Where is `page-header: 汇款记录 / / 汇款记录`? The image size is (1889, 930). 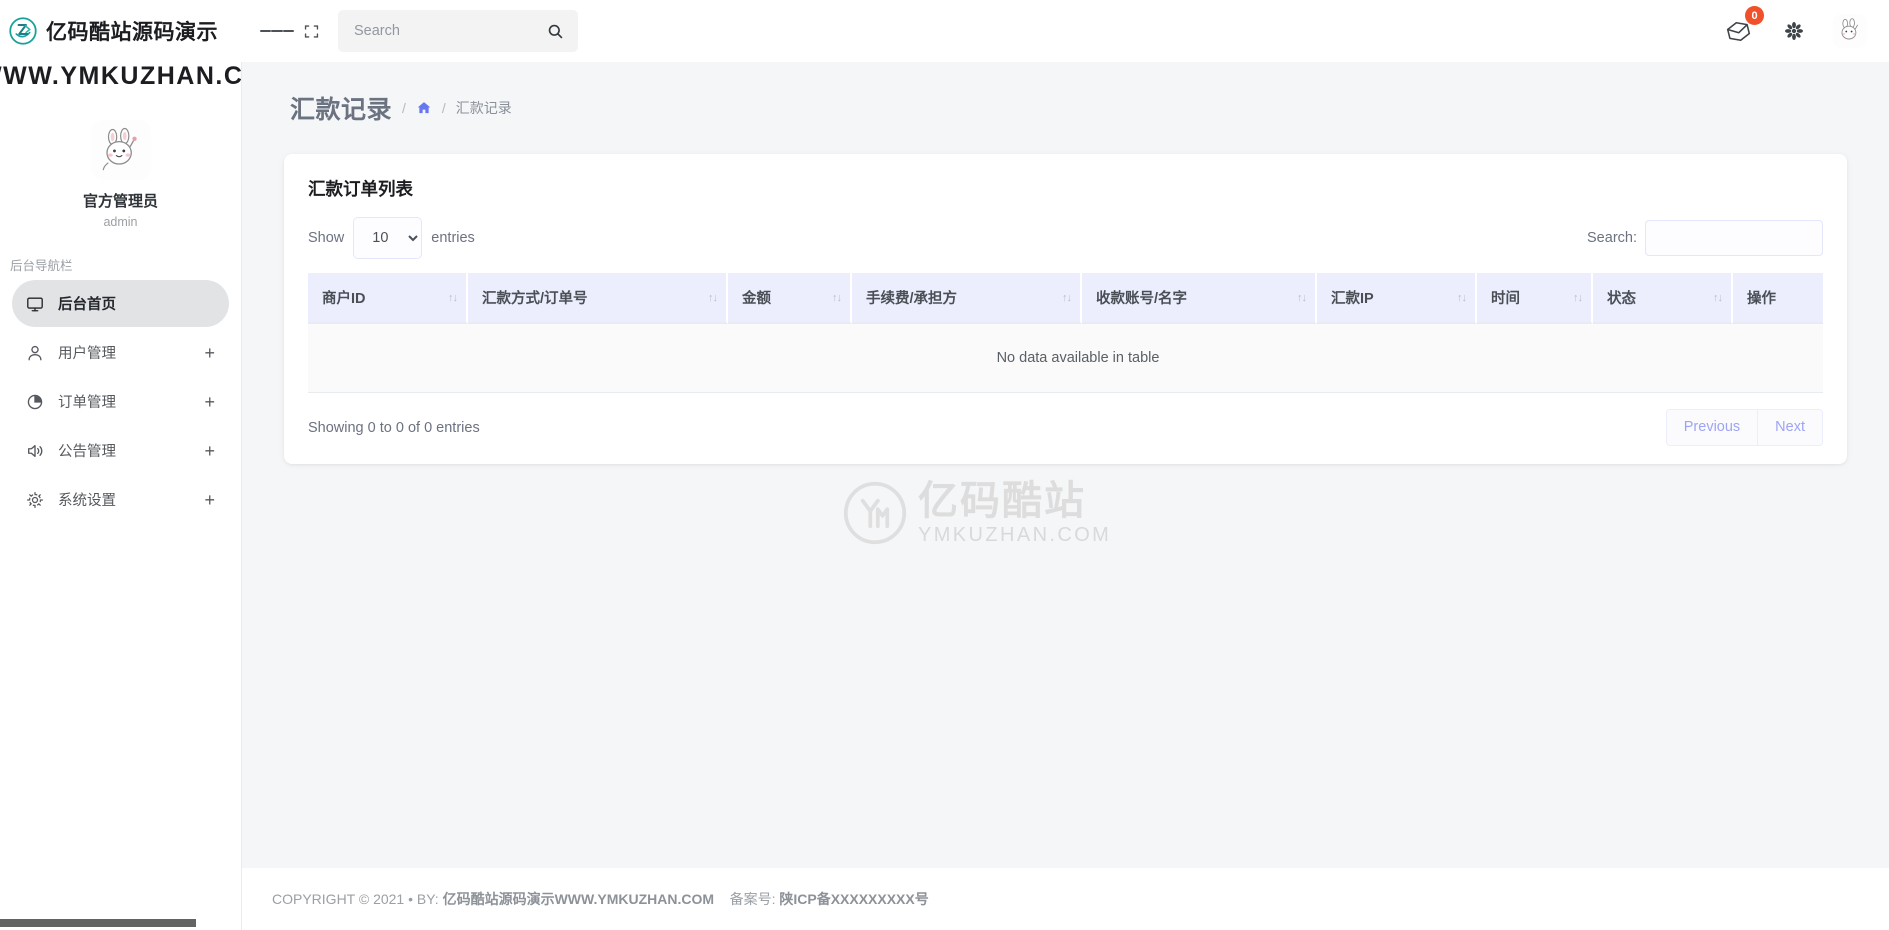 page-header: 汇款记录 / / 汇款记录 is located at coordinates (1065, 94).